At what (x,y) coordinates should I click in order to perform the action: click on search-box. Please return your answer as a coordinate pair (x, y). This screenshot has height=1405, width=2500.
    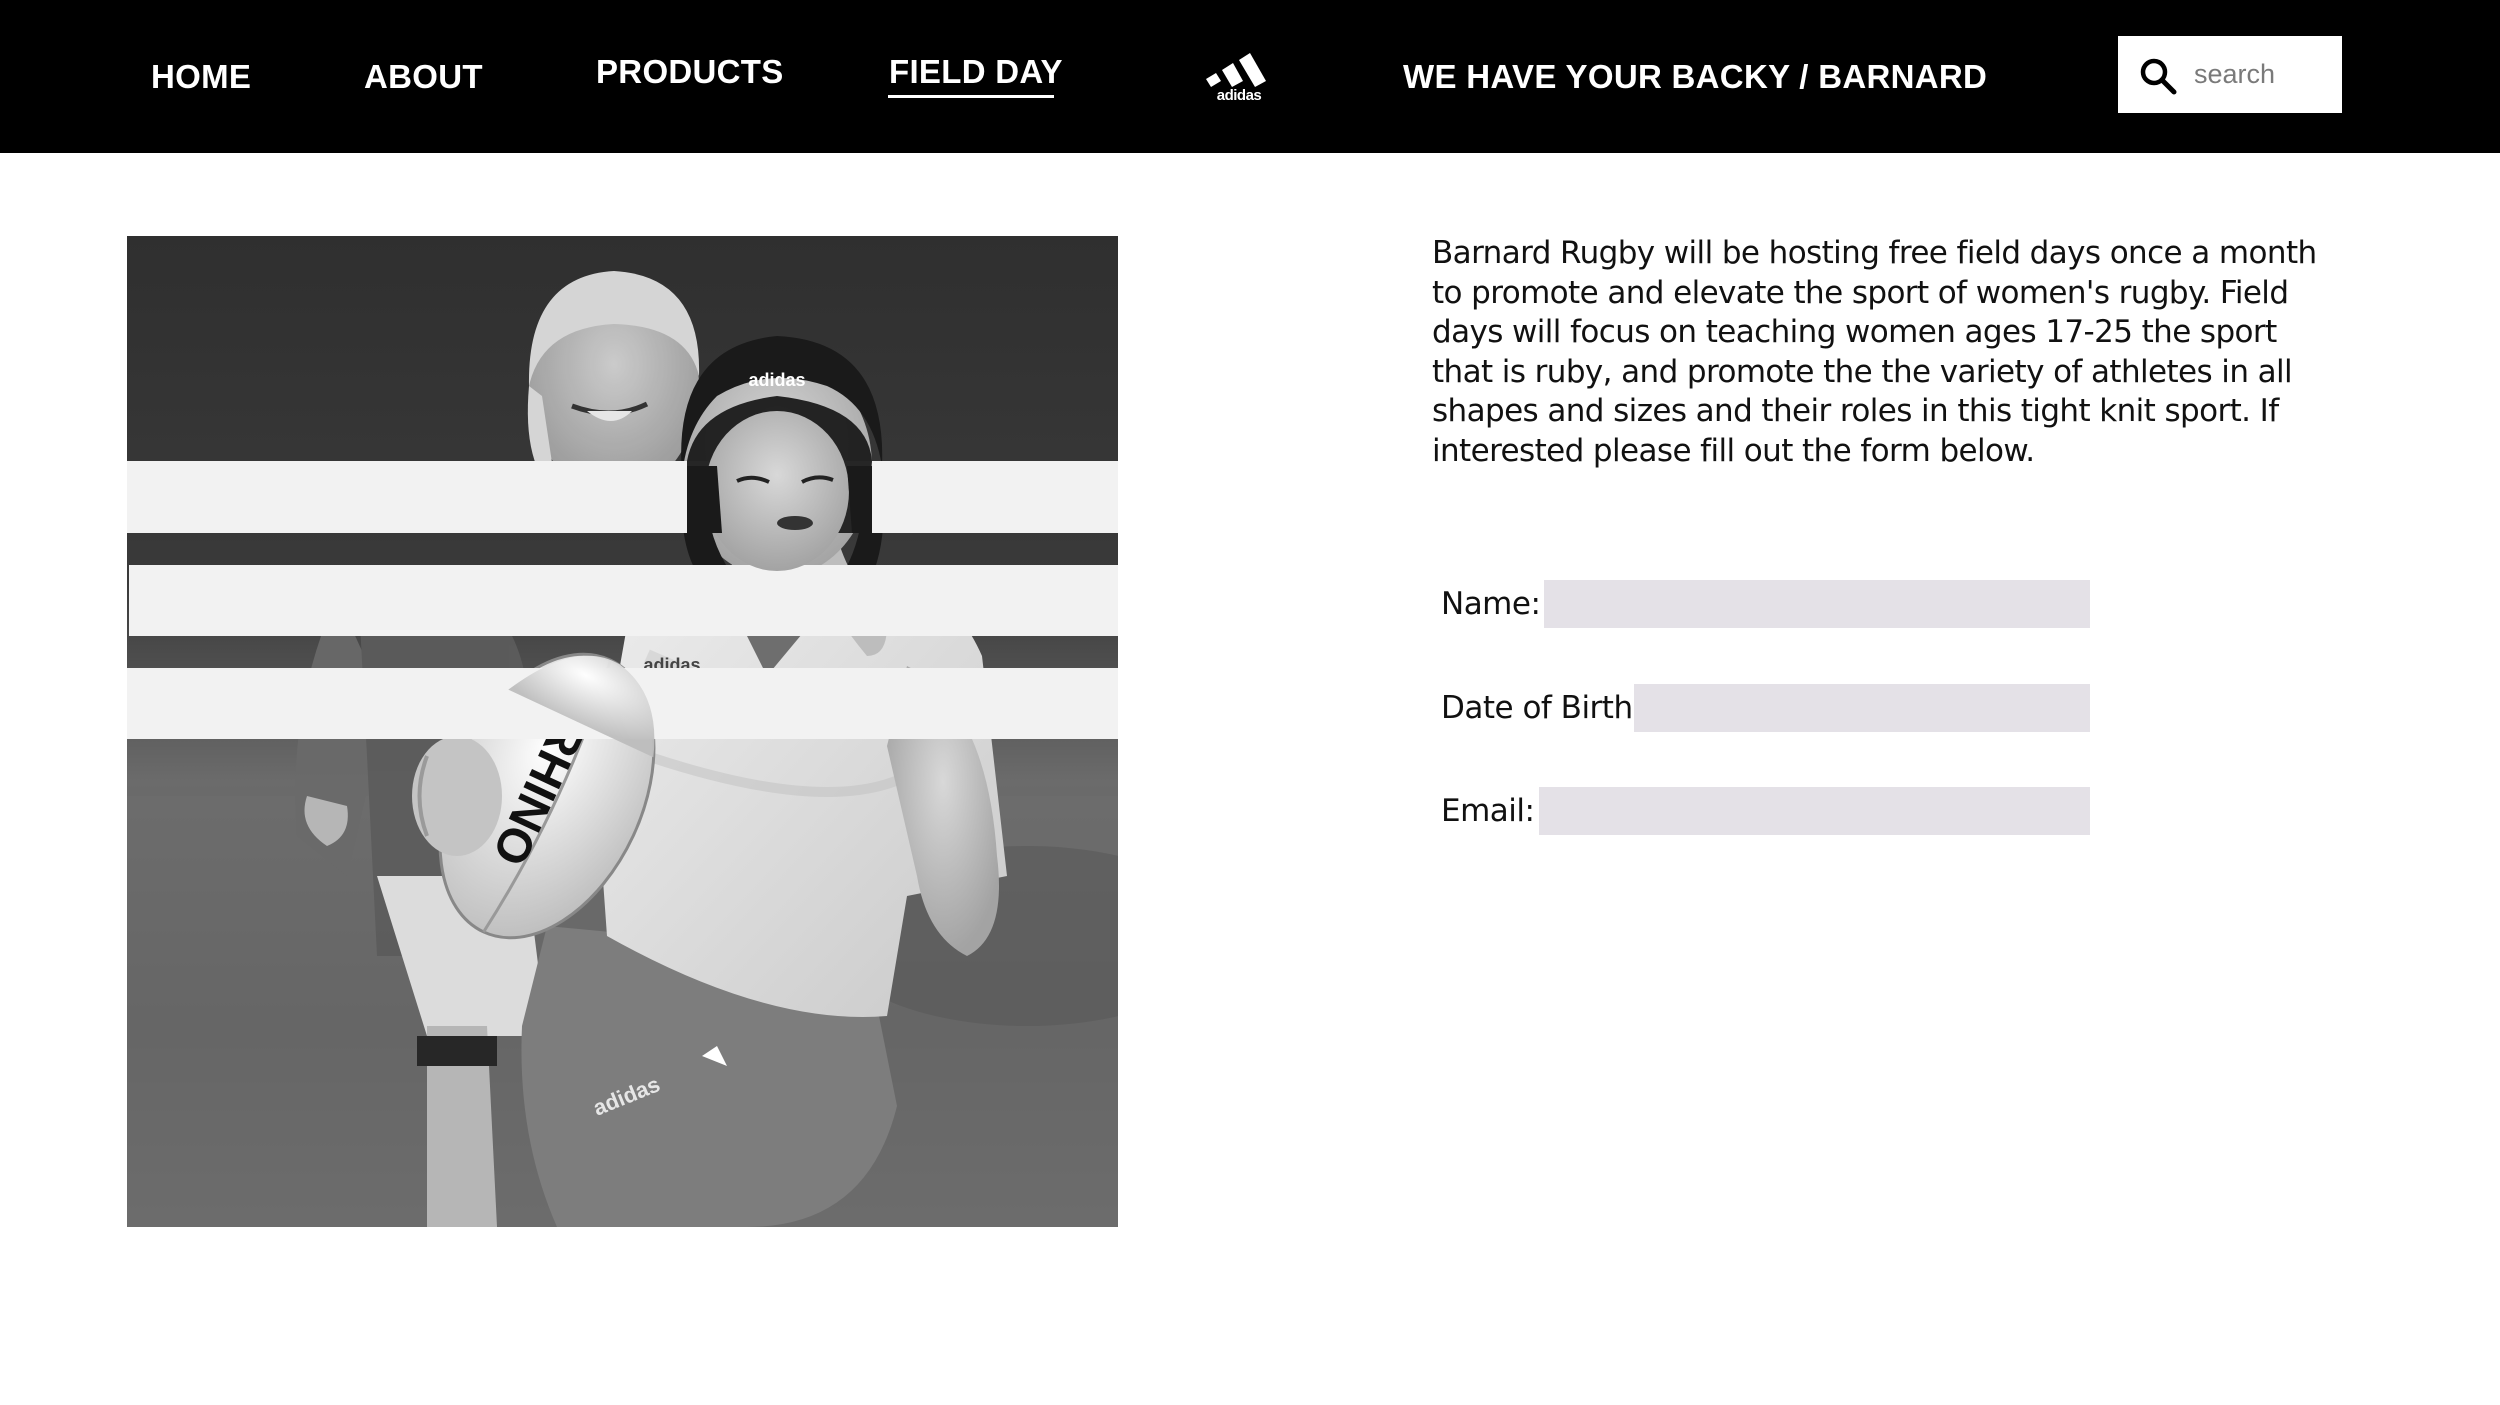
    Looking at the image, I should click on (2230, 74).